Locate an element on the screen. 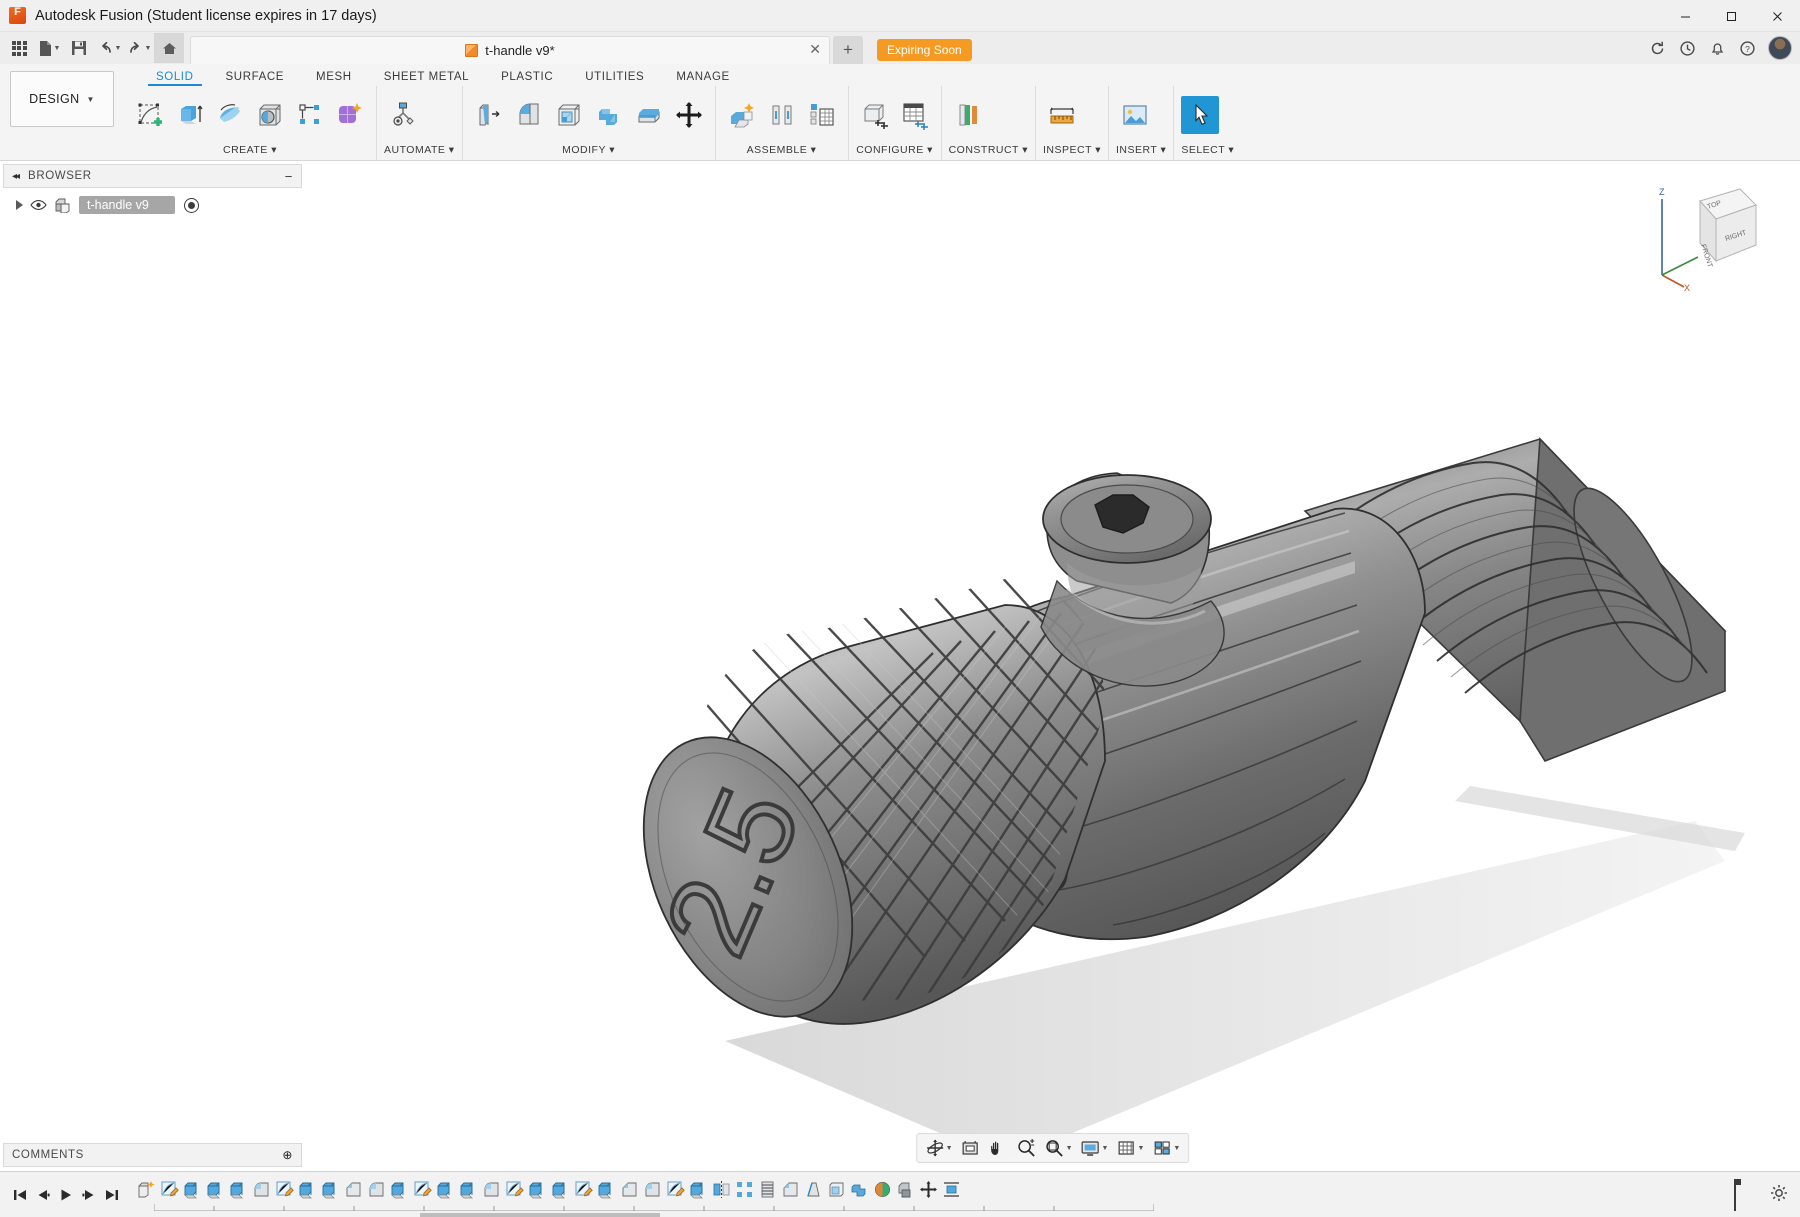 The height and width of the screenshot is (1217, 1800). tab-surface: SURFACE is located at coordinates (255, 78).